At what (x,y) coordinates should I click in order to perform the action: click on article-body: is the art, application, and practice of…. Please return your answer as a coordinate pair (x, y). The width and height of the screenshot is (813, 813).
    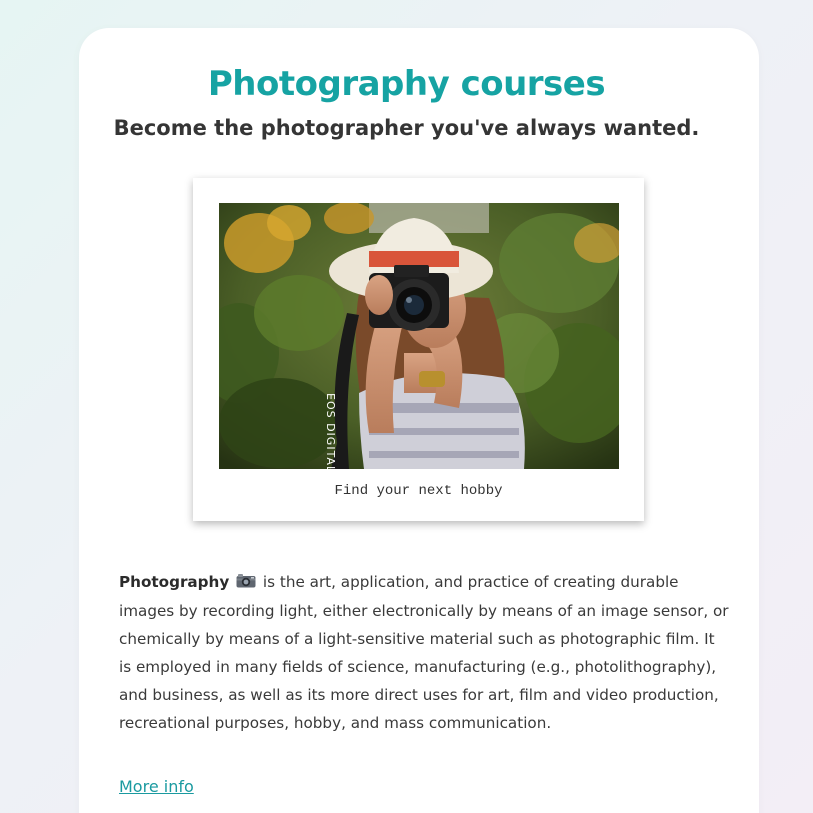
    Looking at the image, I should click on (424, 652).